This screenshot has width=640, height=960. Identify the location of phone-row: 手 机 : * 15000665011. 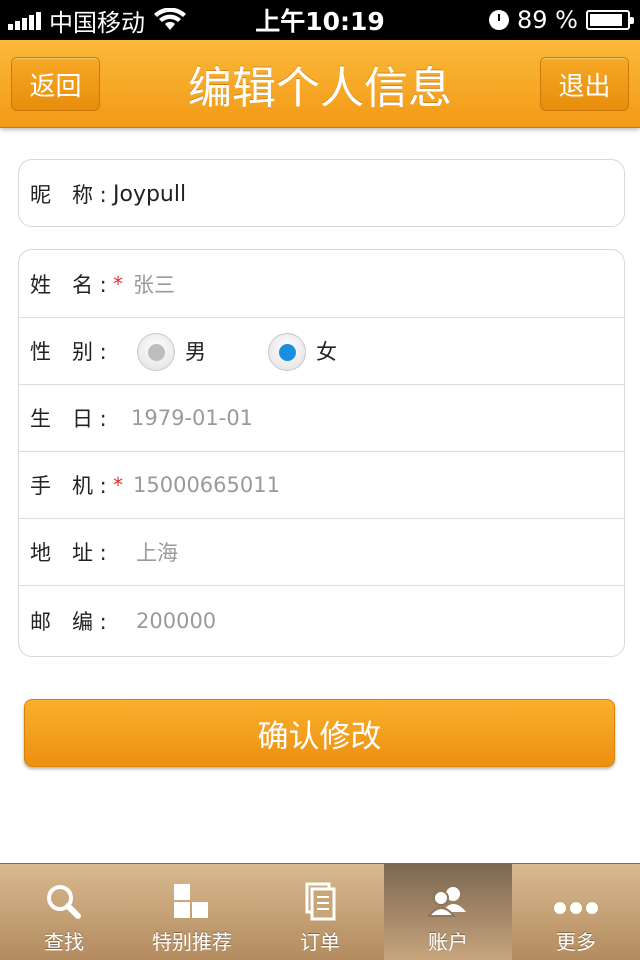
(321, 484).